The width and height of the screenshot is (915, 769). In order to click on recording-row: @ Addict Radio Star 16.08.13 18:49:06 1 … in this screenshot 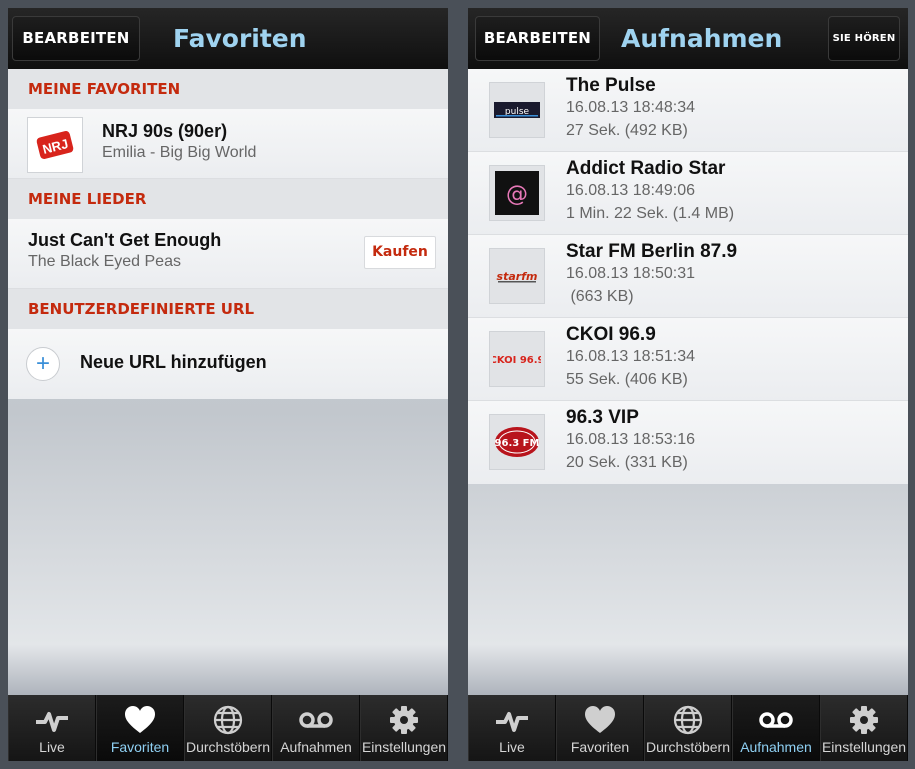, I will do `click(688, 193)`.